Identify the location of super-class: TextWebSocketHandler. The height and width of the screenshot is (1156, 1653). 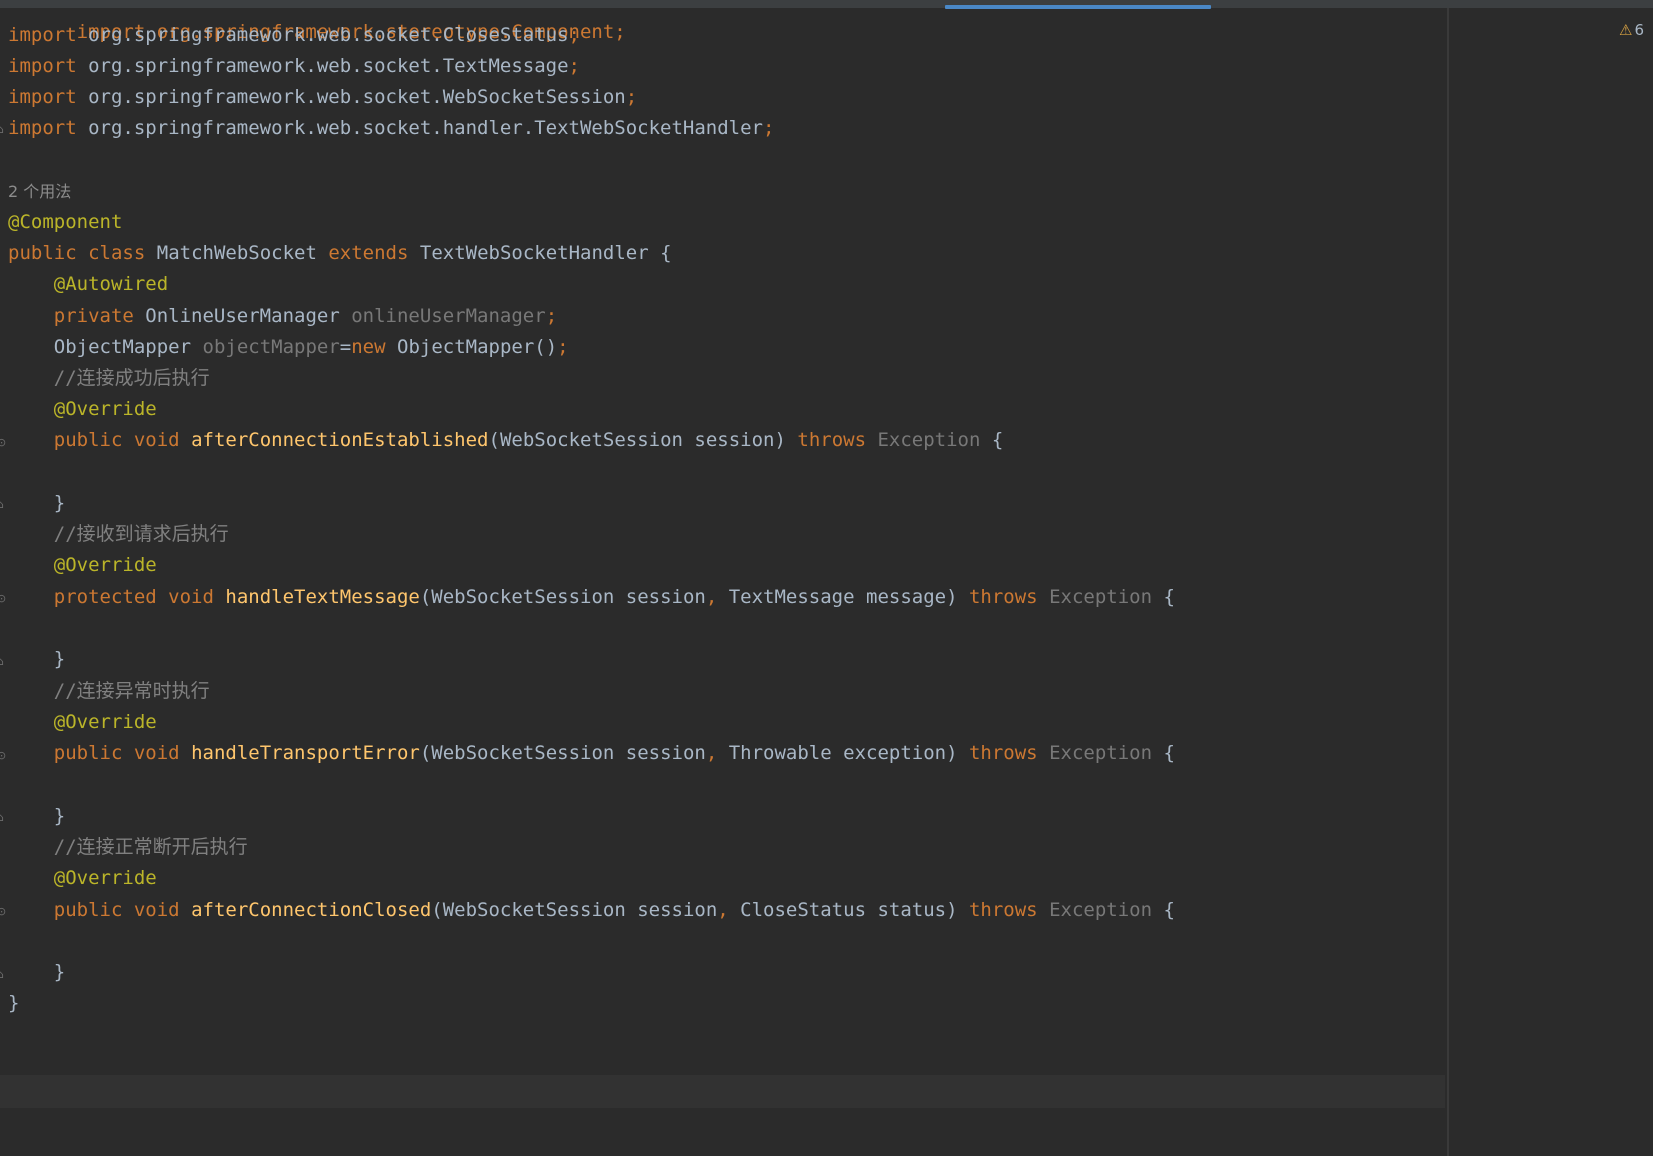
(534, 253).